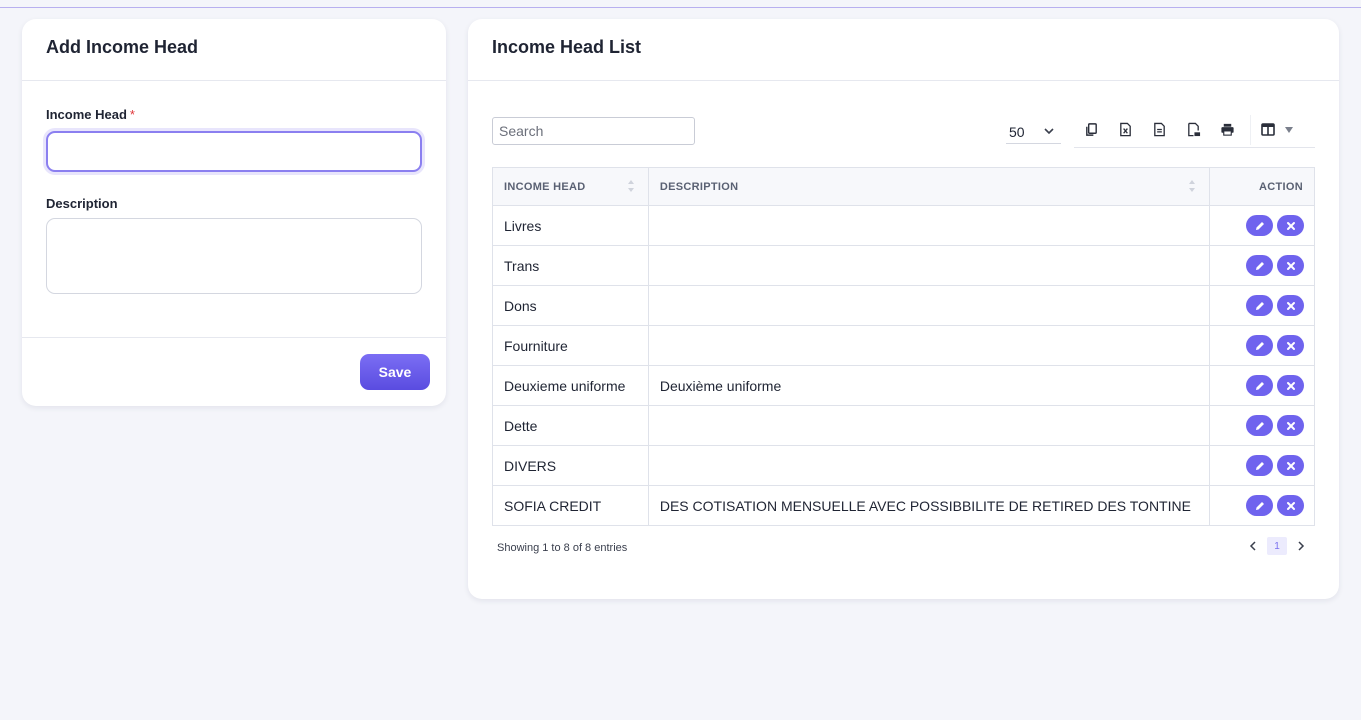  I want to click on cell-income-head: Trans, so click(570, 265).